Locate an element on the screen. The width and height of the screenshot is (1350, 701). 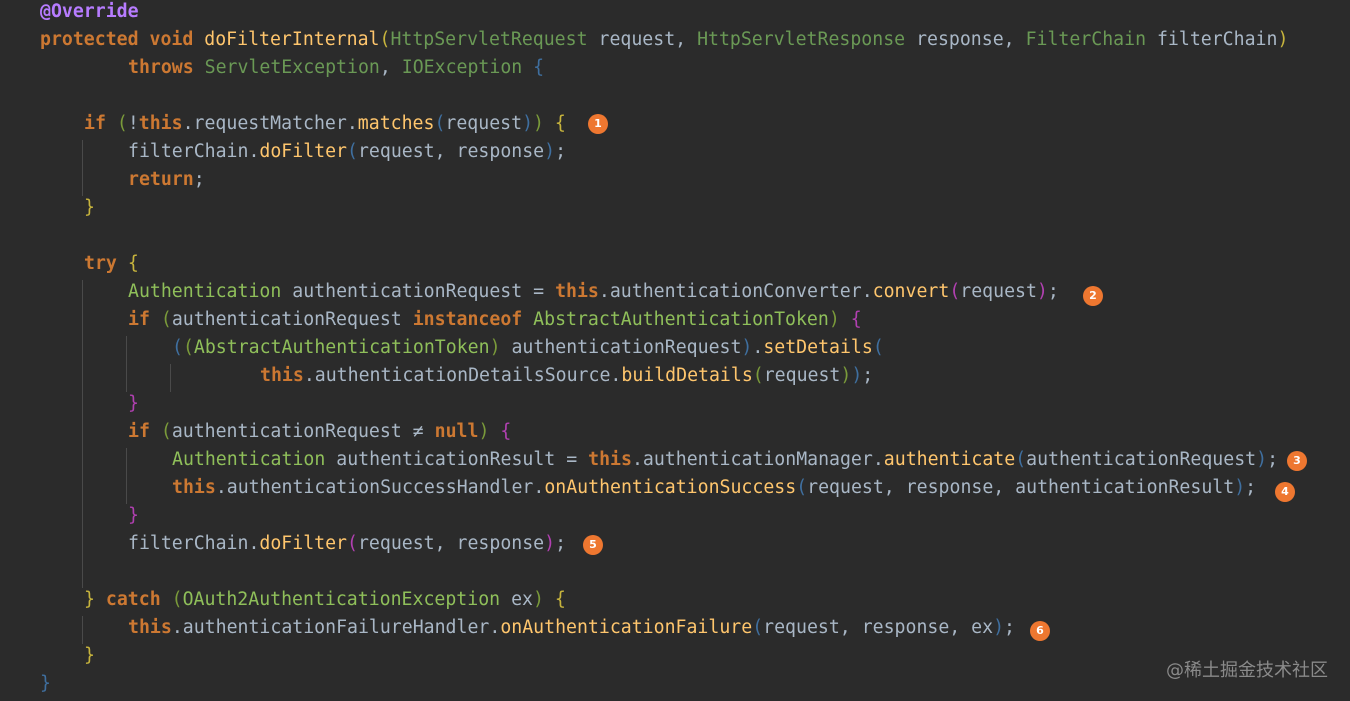
field: requestMatcher is located at coordinates (270, 123).